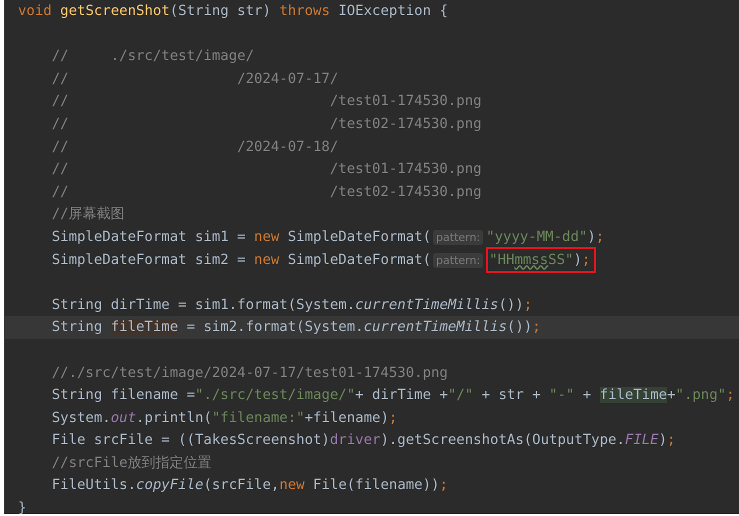  What do you see at coordinates (153, 56) in the screenshot?
I see `code-line: // ./src/test/image/` at bounding box center [153, 56].